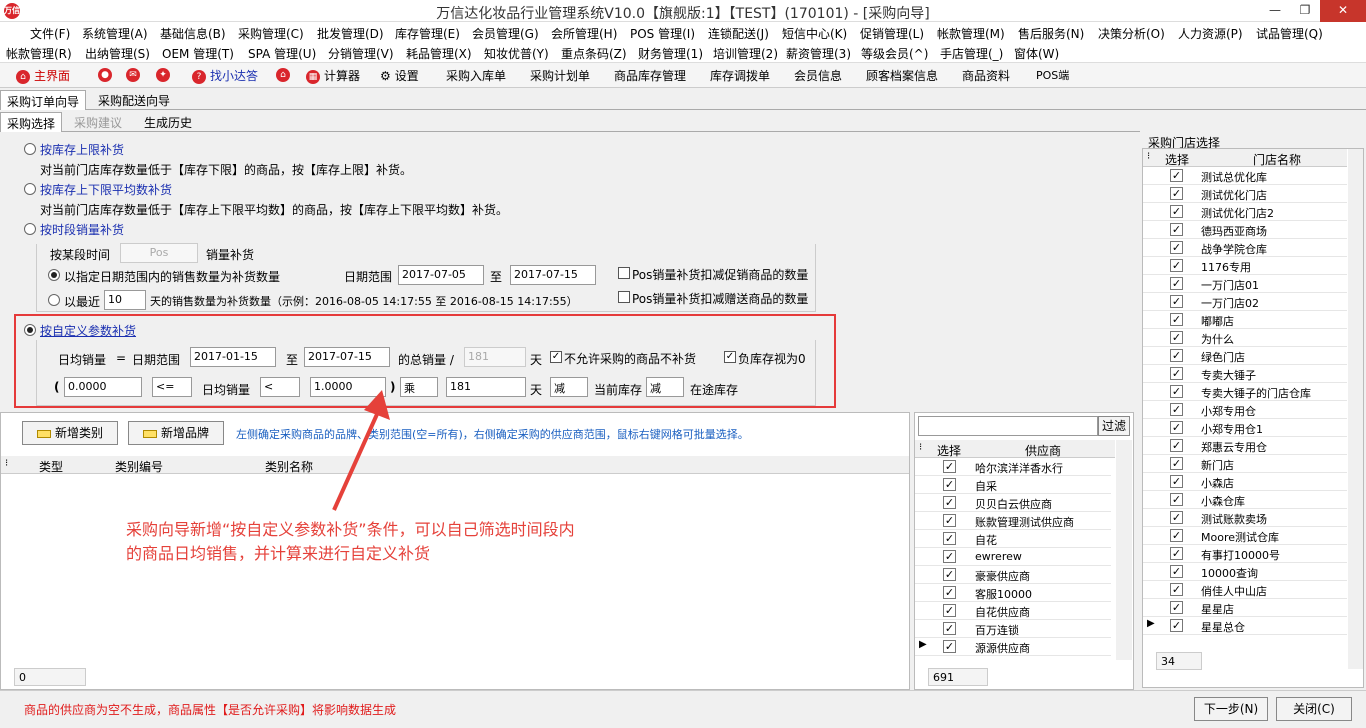  I want to click on period-source-input: Pos, so click(159, 253).